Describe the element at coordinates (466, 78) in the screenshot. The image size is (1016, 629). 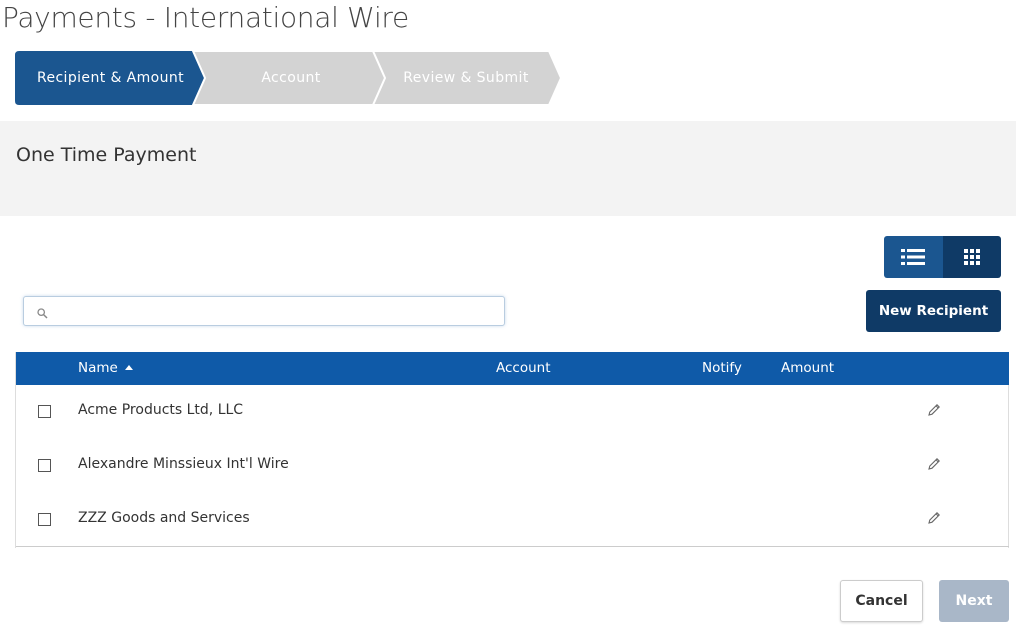
I see `wizard-step-label: Review & Submit` at that location.